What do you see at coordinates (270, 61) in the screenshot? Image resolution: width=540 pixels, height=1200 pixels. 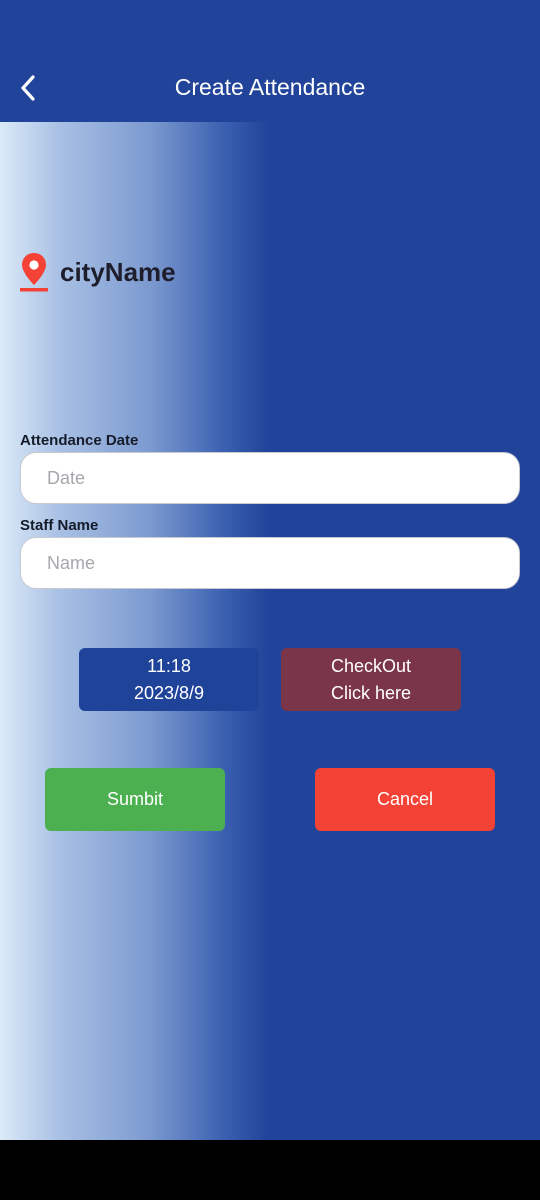 I see `app-bar: Create Attendance` at bounding box center [270, 61].